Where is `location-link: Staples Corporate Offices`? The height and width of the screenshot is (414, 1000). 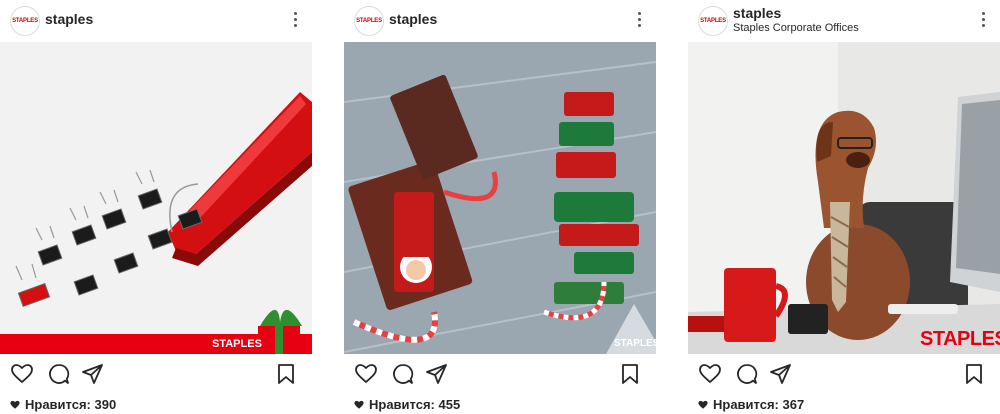
location-link: Staples Corporate Offices is located at coordinates (796, 28).